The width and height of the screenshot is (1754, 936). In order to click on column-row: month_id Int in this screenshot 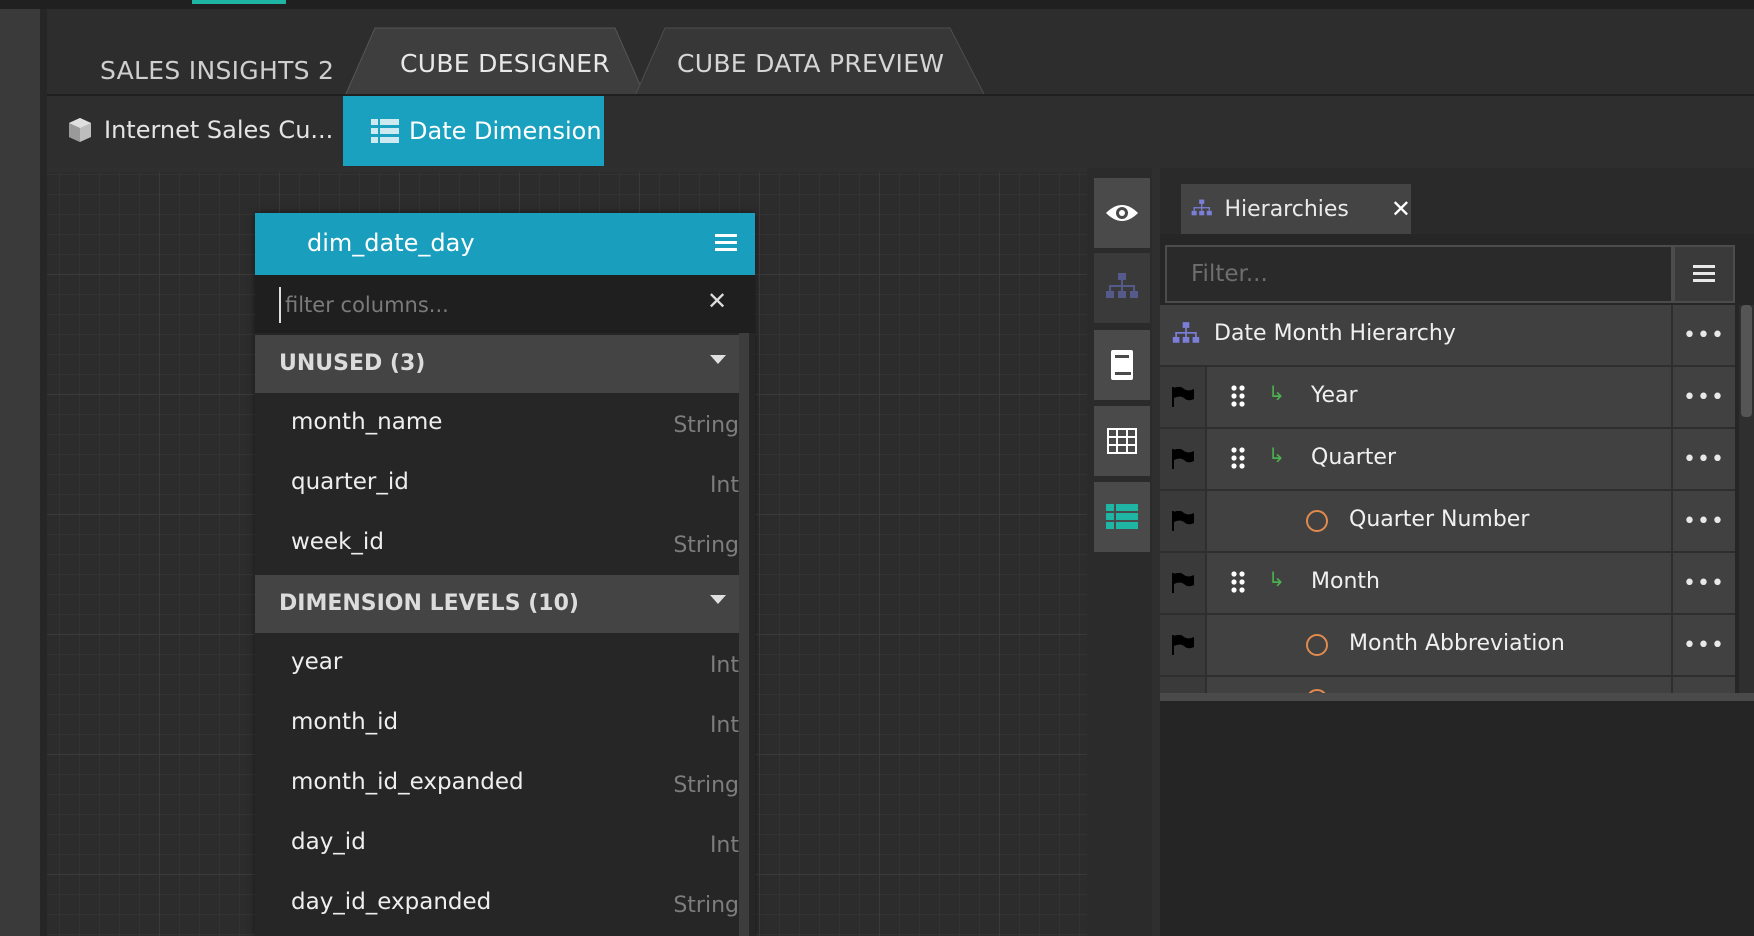, I will do `click(497, 725)`.